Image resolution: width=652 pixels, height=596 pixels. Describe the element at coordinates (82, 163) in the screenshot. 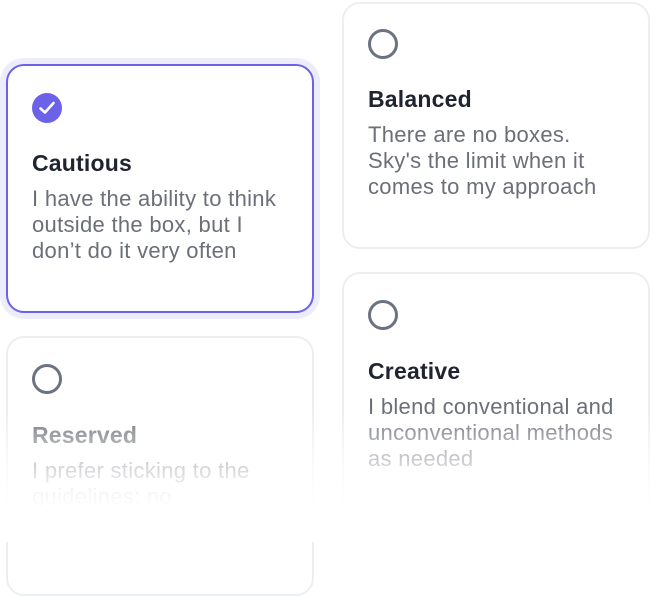

I see `option-title: Cautious` at that location.